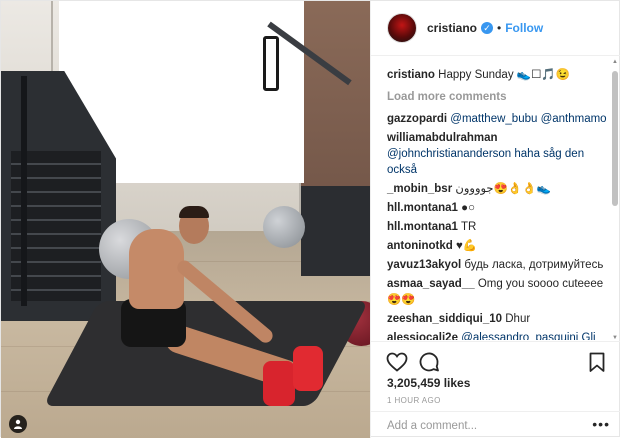 The image size is (620, 438). I want to click on comment-username: antoninotkd, so click(420, 246).